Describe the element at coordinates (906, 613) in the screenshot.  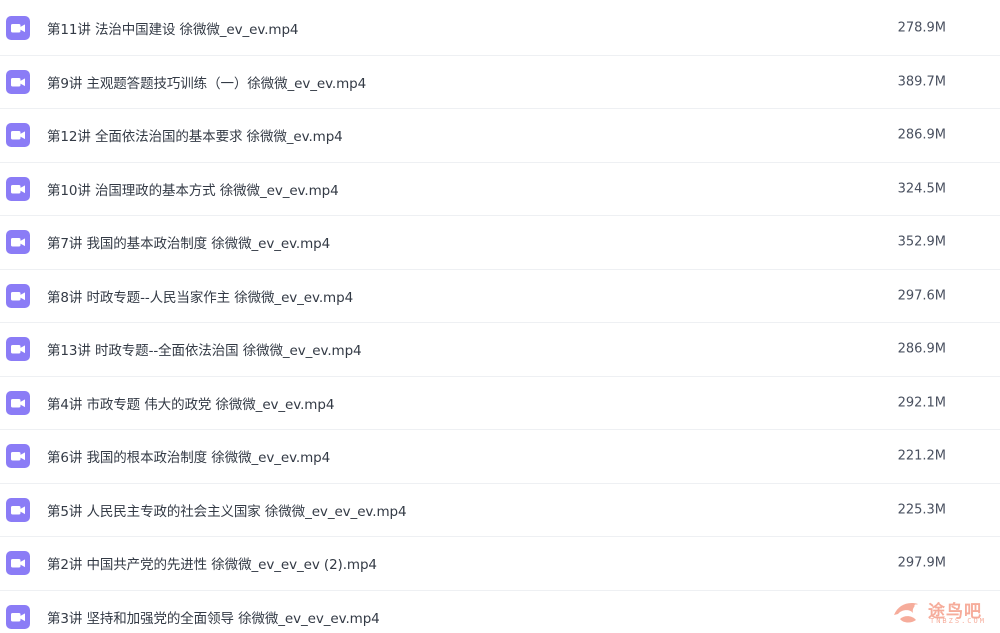
I see `bird-logo-icon` at that location.